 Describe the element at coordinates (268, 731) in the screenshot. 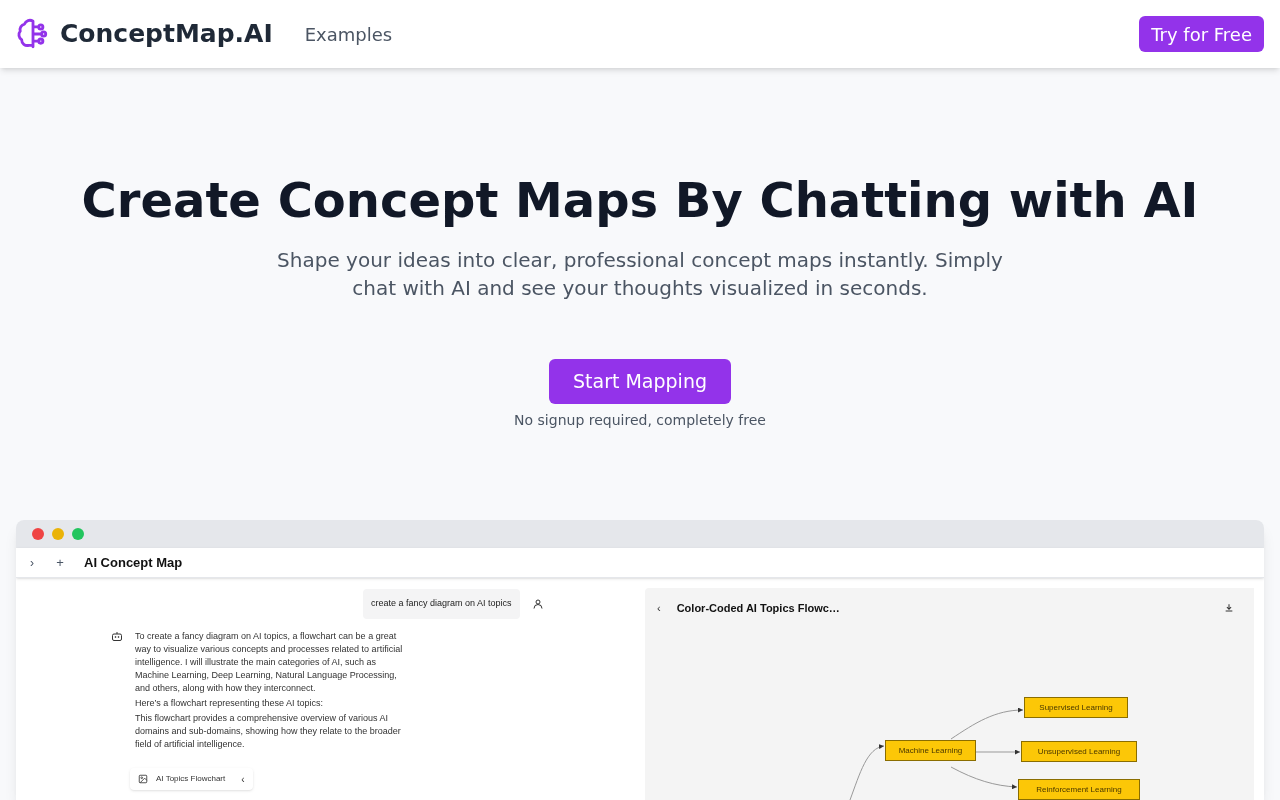

I see `assistant-message: This flowchart provides a comprehensive overview of various AI domains and sub-domains, showing how they relate to the broader field of artificial intelligence.` at that location.